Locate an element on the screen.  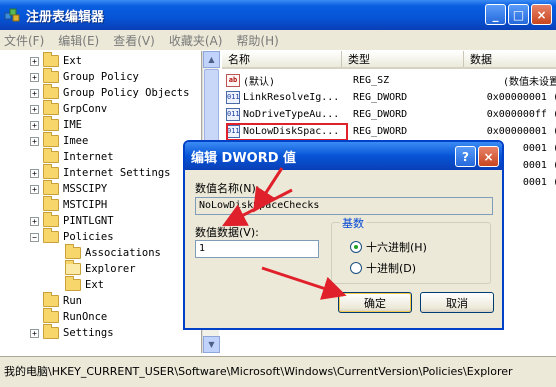
annotation-arrows is located at coordinates (284, 233).